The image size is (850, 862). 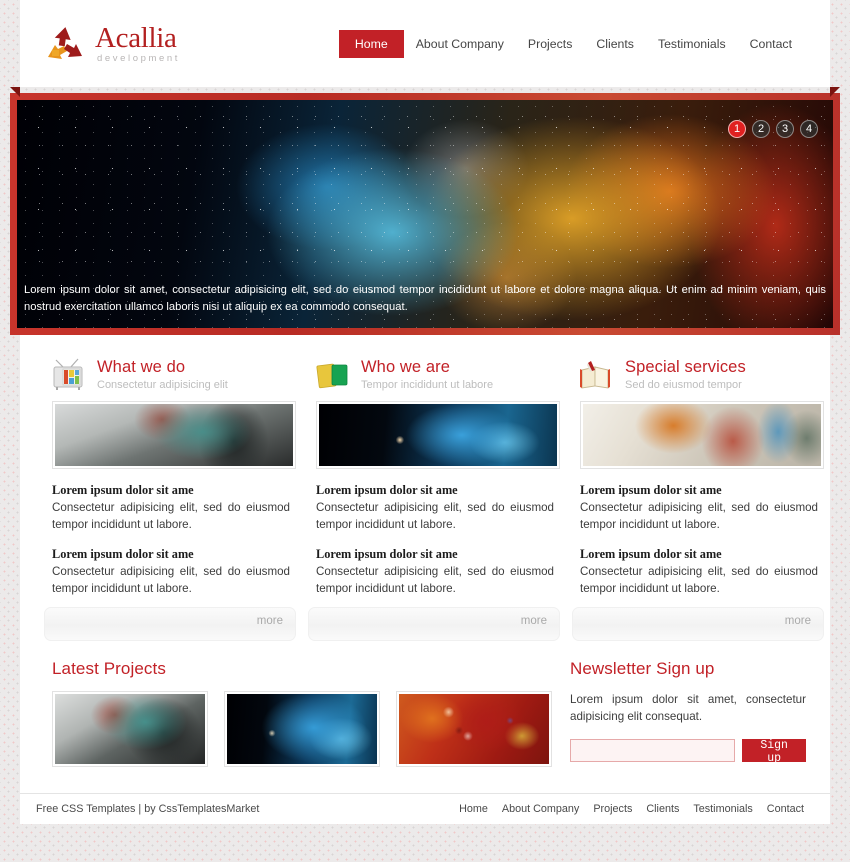 What do you see at coordinates (809, 129) in the screenshot?
I see `banner-pager-4: 4` at bounding box center [809, 129].